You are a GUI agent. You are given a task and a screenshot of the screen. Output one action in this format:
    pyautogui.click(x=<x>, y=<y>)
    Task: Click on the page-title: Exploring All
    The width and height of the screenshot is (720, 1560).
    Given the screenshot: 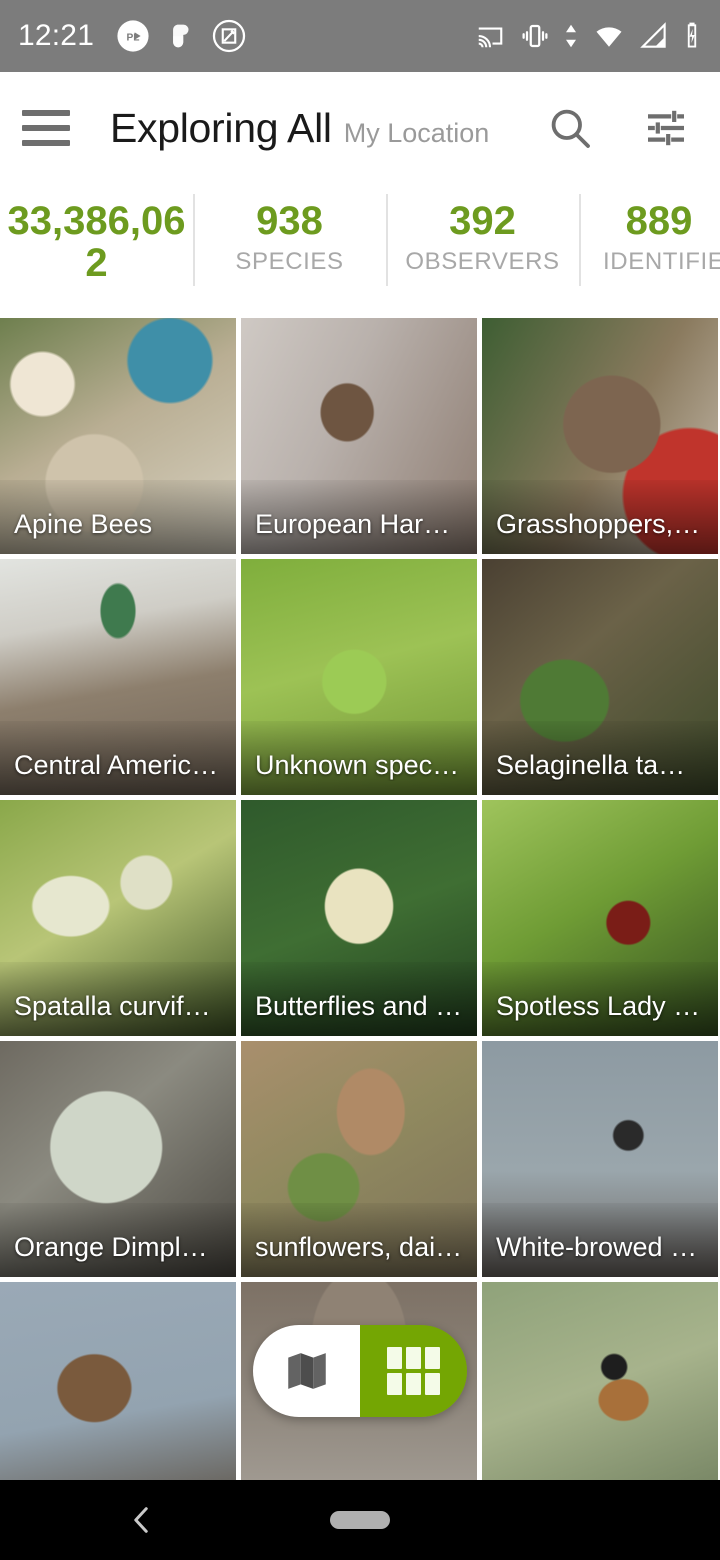 What is the action you would take?
    pyautogui.click(x=221, y=127)
    